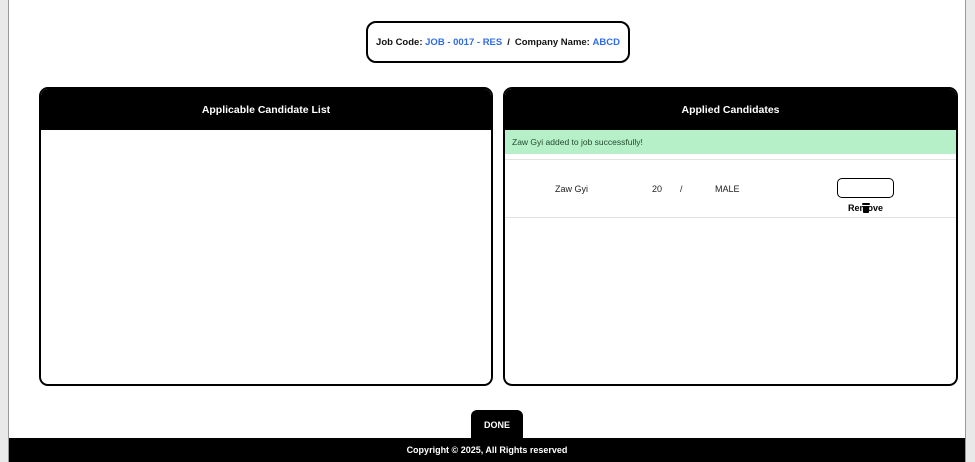  Describe the element at coordinates (399, 42) in the screenshot. I see `job-code-label: Job Code:` at that location.